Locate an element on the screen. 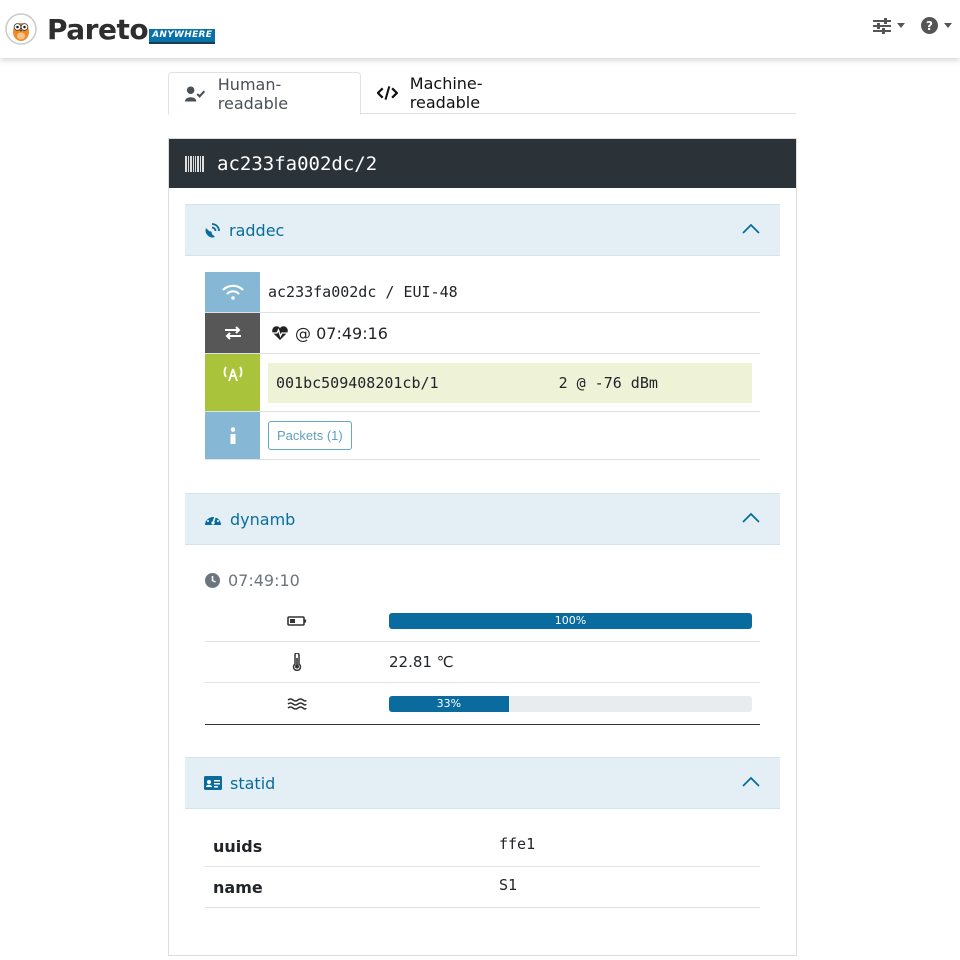 The image size is (960, 960). owl-logo-icon is located at coordinates (21, 29).